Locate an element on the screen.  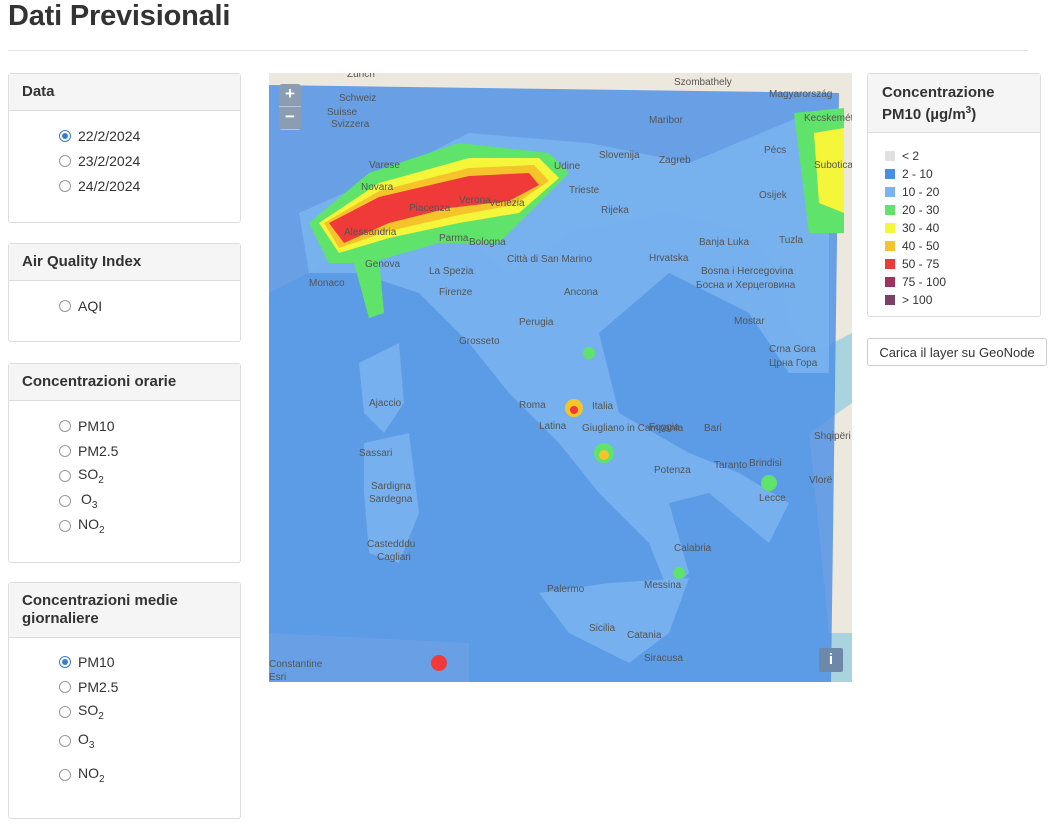
map-place-label: Magyarország is located at coordinates (800, 94).